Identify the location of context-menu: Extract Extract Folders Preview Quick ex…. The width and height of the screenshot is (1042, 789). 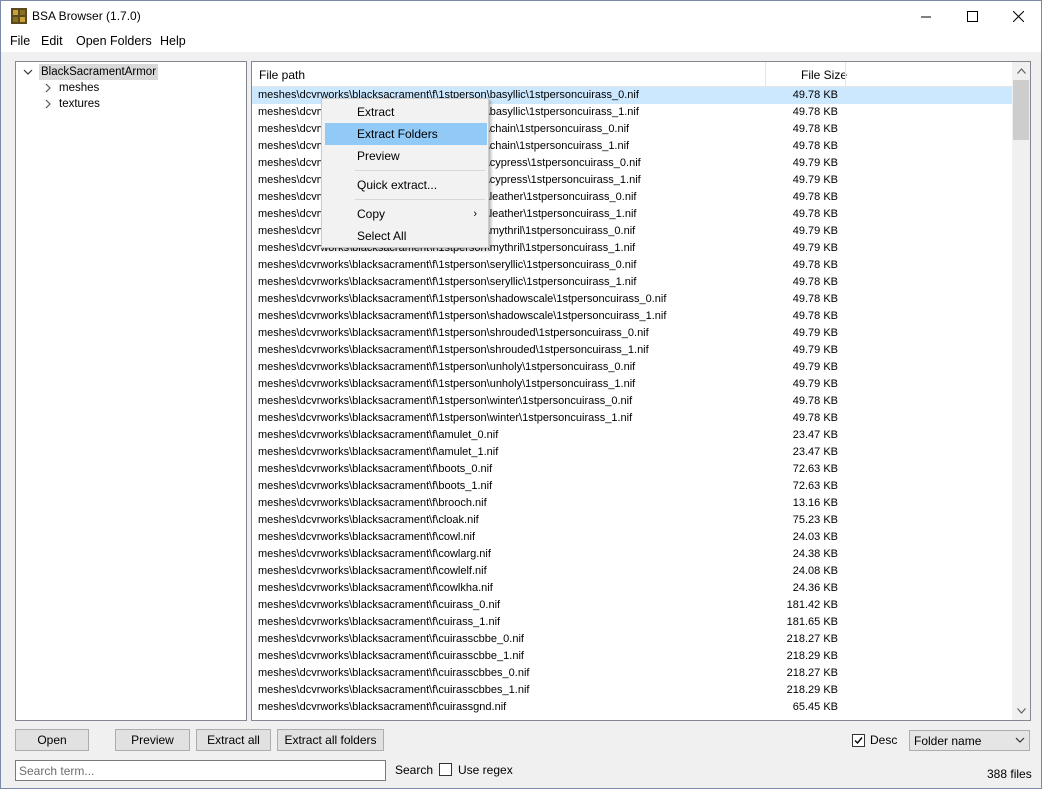
(405, 173).